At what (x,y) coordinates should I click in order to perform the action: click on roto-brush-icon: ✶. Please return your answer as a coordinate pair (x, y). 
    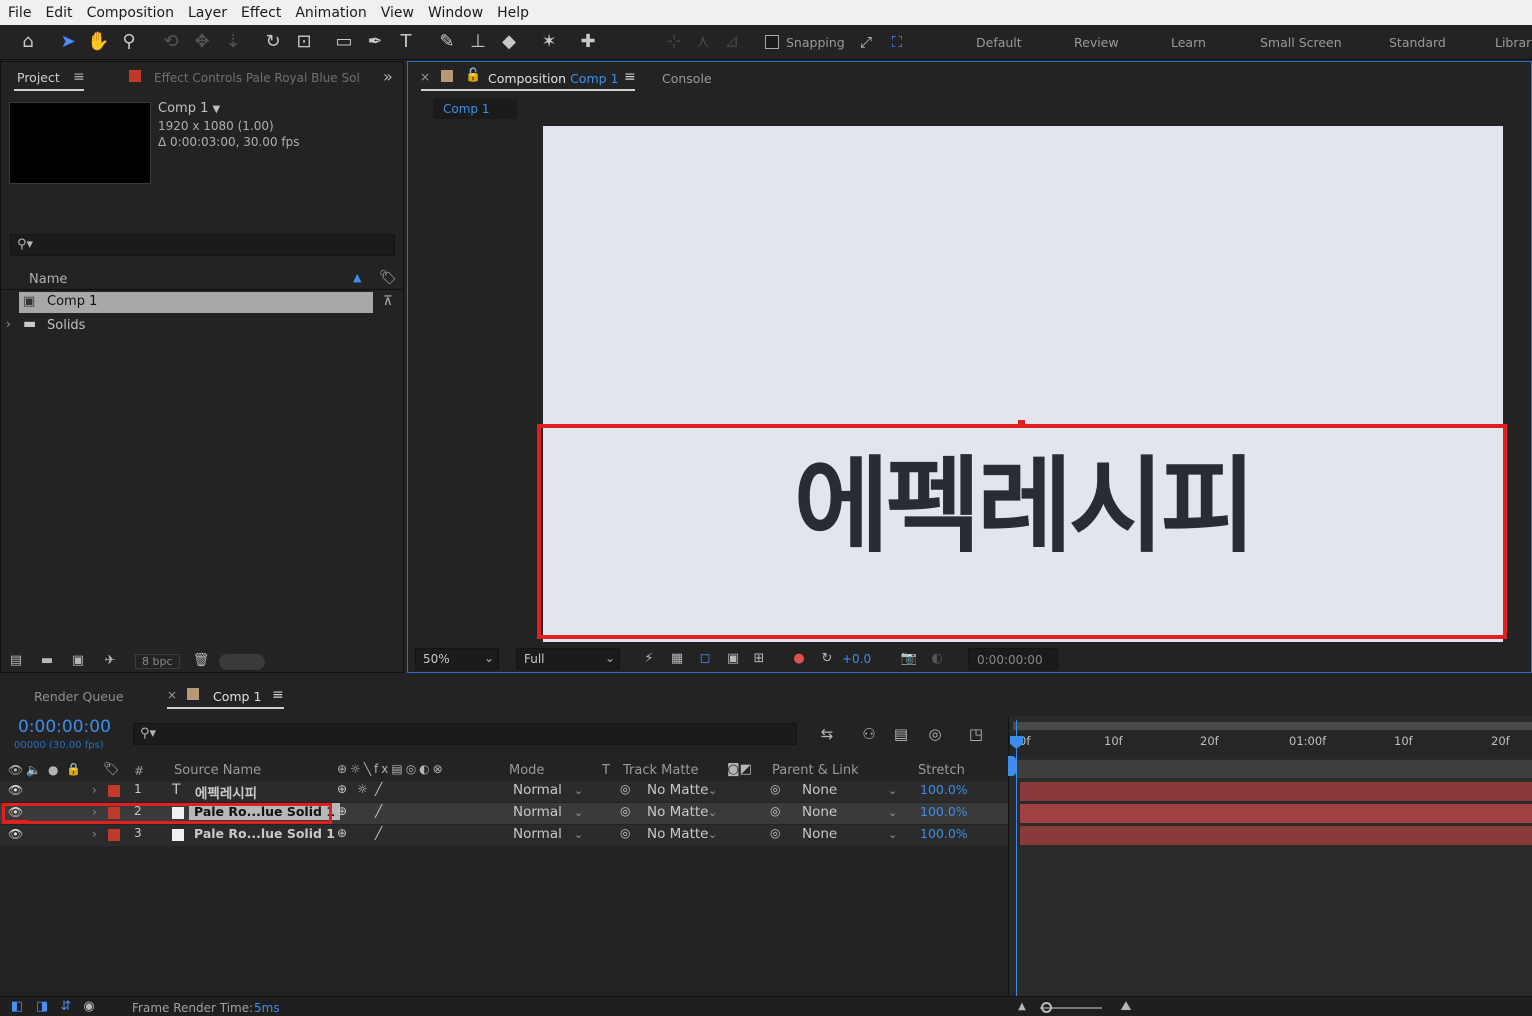
    Looking at the image, I should click on (549, 42).